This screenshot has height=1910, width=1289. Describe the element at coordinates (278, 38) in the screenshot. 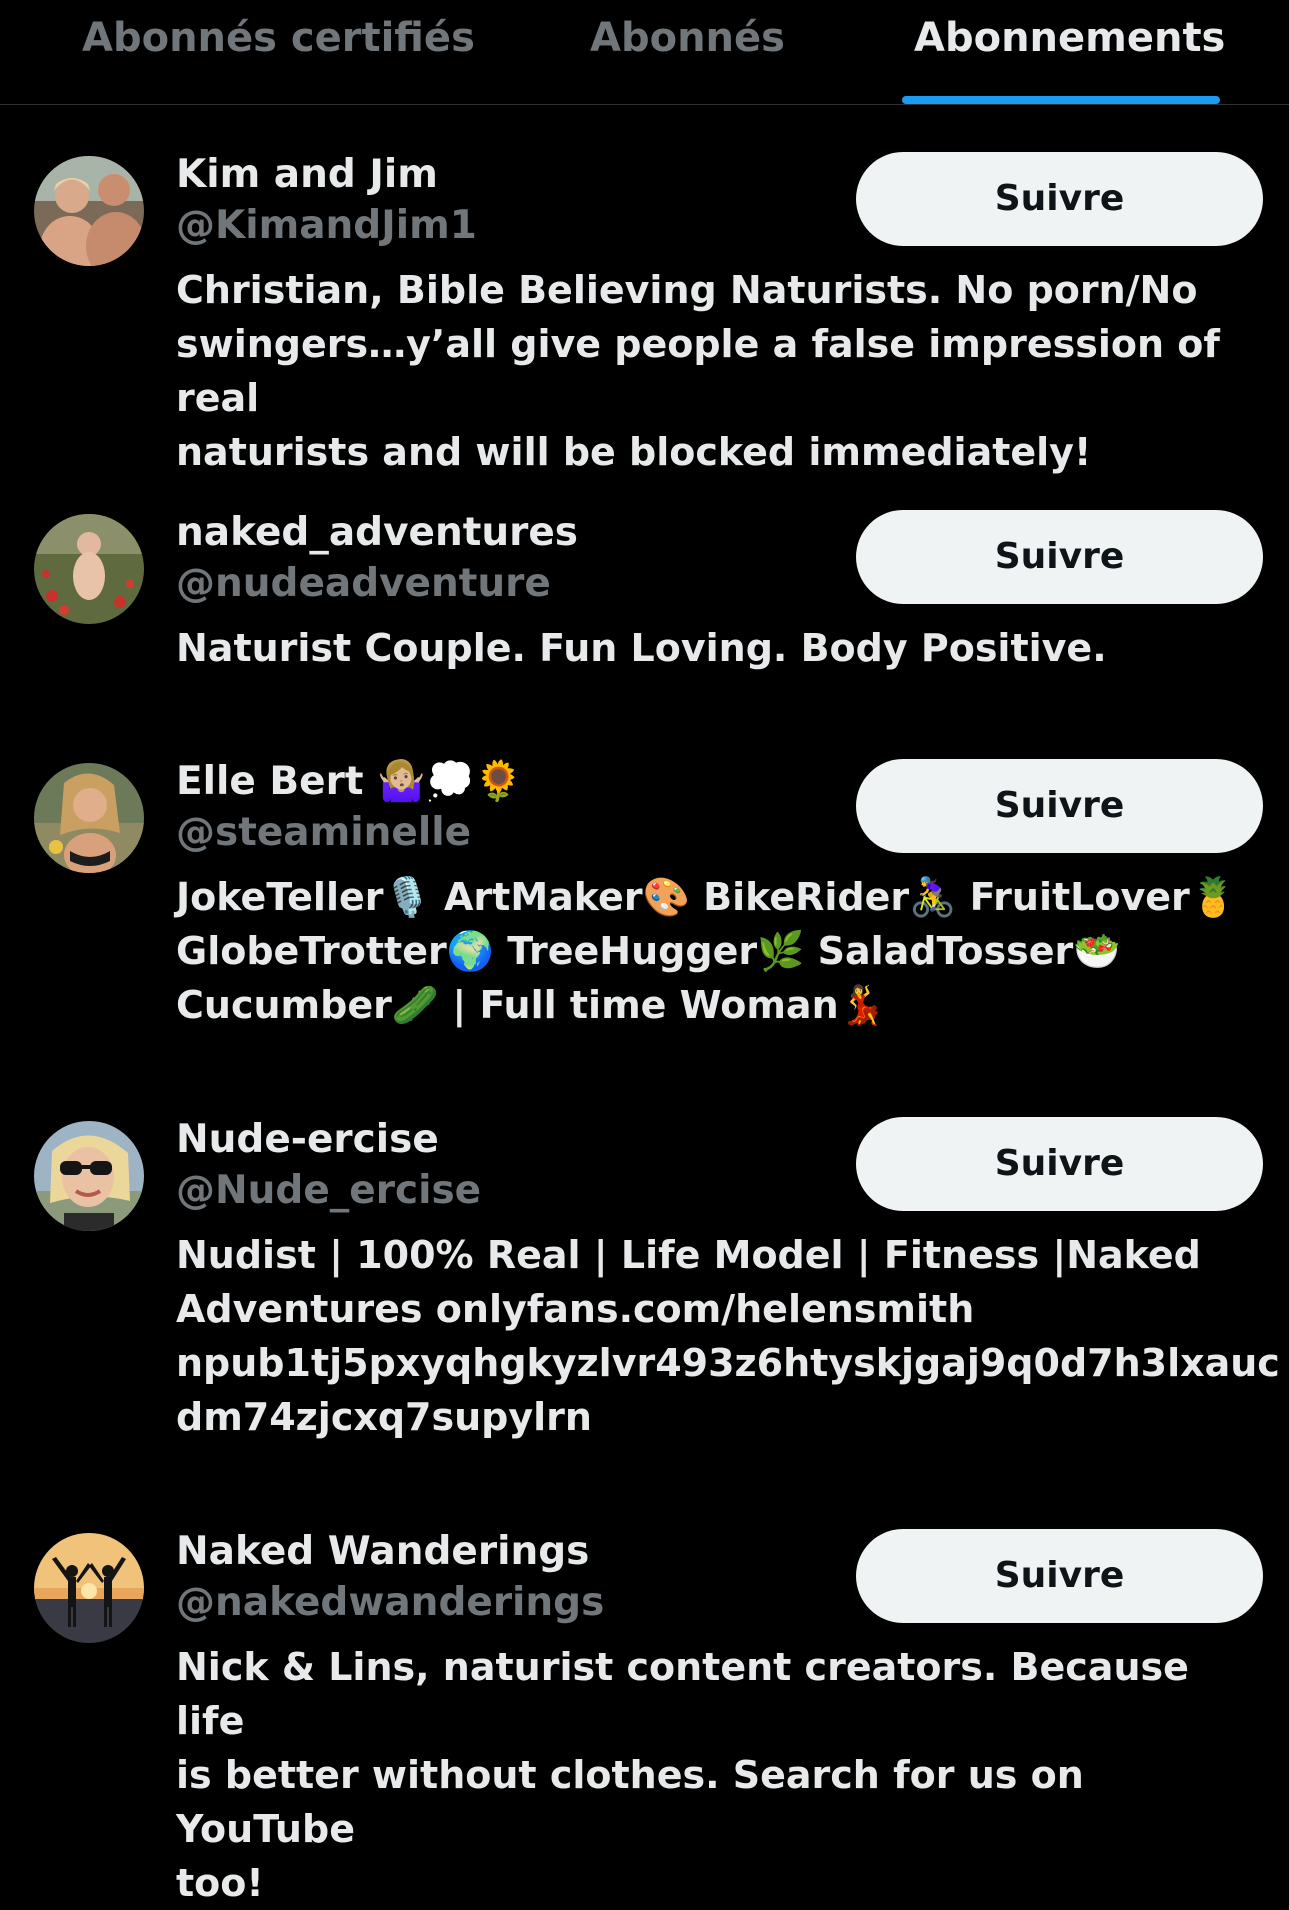

I see `tab-verified-followers: Abonnés certifiés` at that location.